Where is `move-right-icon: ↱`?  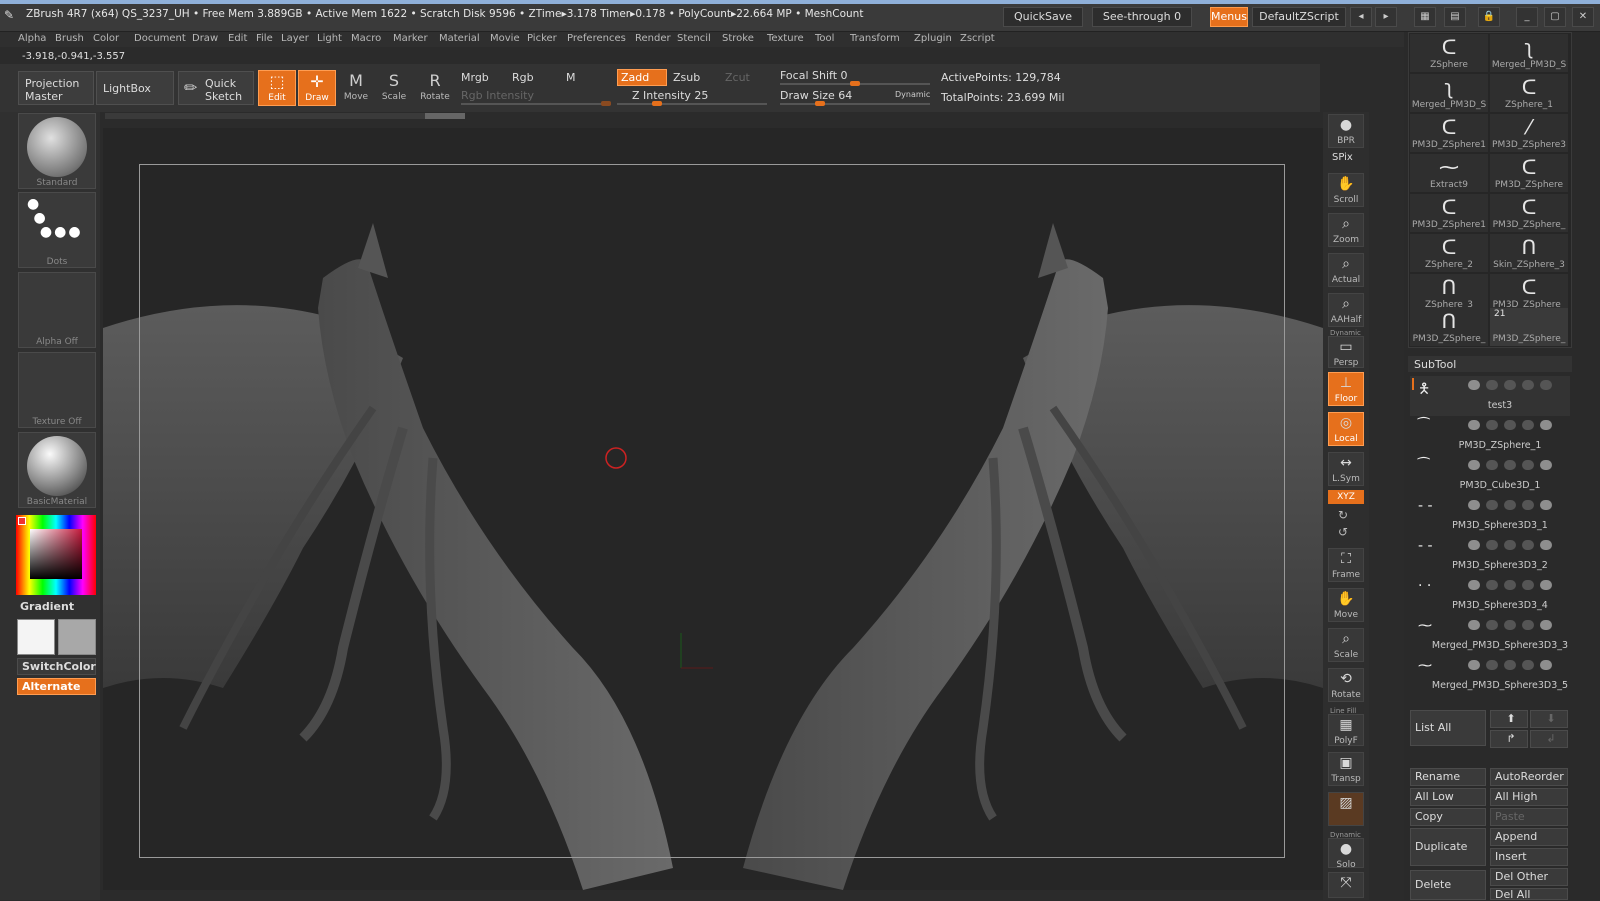 move-right-icon: ↱ is located at coordinates (1509, 739).